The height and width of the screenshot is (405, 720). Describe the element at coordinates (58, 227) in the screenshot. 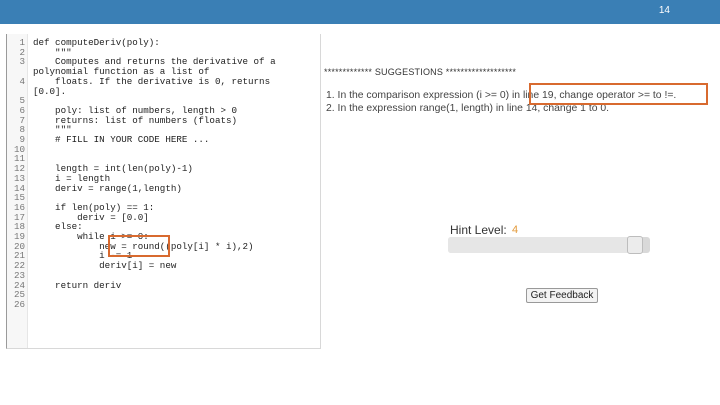

I see `code-text: else:` at that location.